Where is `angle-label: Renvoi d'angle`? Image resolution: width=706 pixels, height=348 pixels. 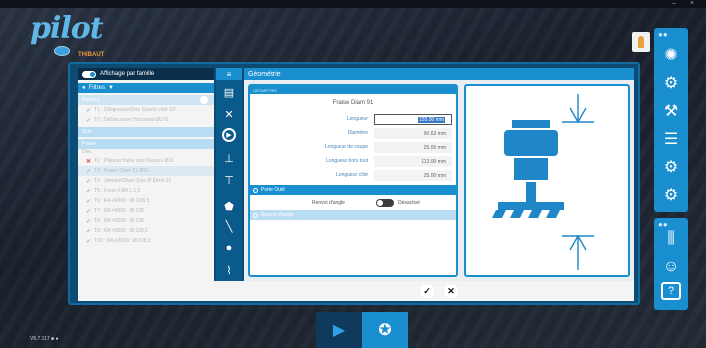
angle-label: Renvoi d'angle is located at coordinates (328, 203).